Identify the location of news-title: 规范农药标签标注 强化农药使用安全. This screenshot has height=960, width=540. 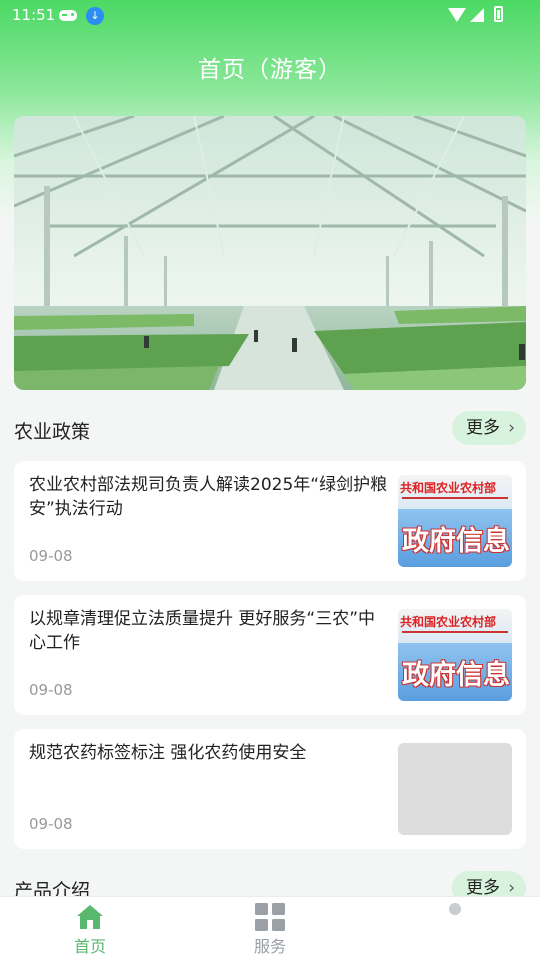
(168, 753).